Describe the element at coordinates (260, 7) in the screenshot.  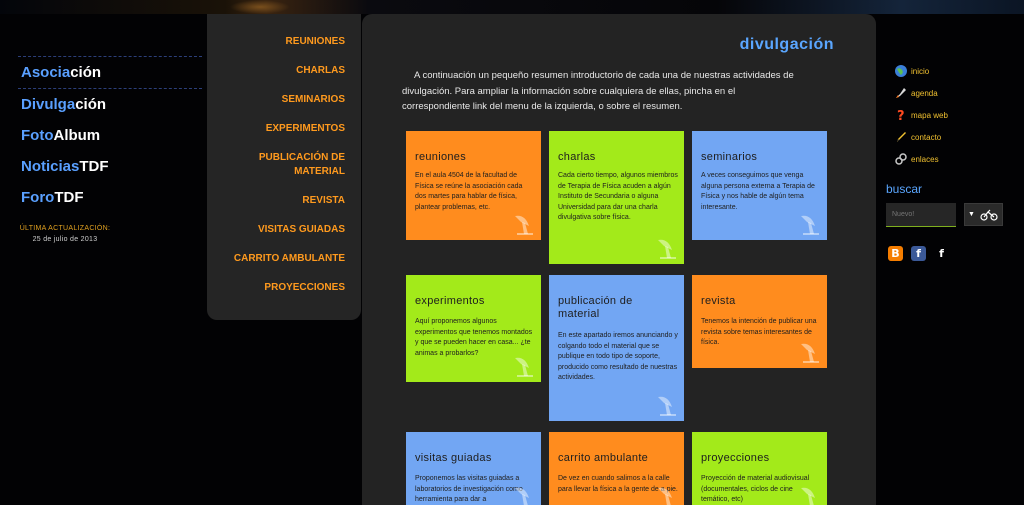
I see `header-glow` at that location.